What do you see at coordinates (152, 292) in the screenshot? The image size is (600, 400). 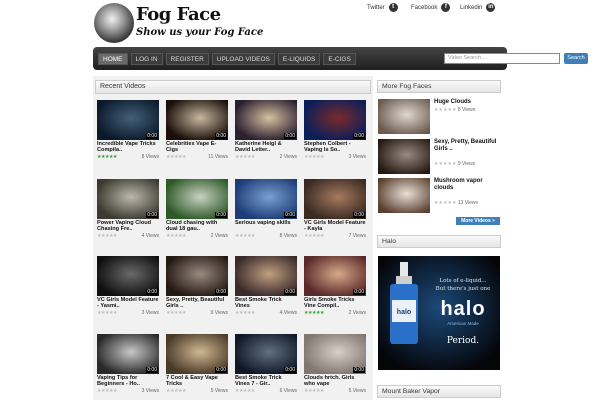 I see `video-duration: 0:00` at bounding box center [152, 292].